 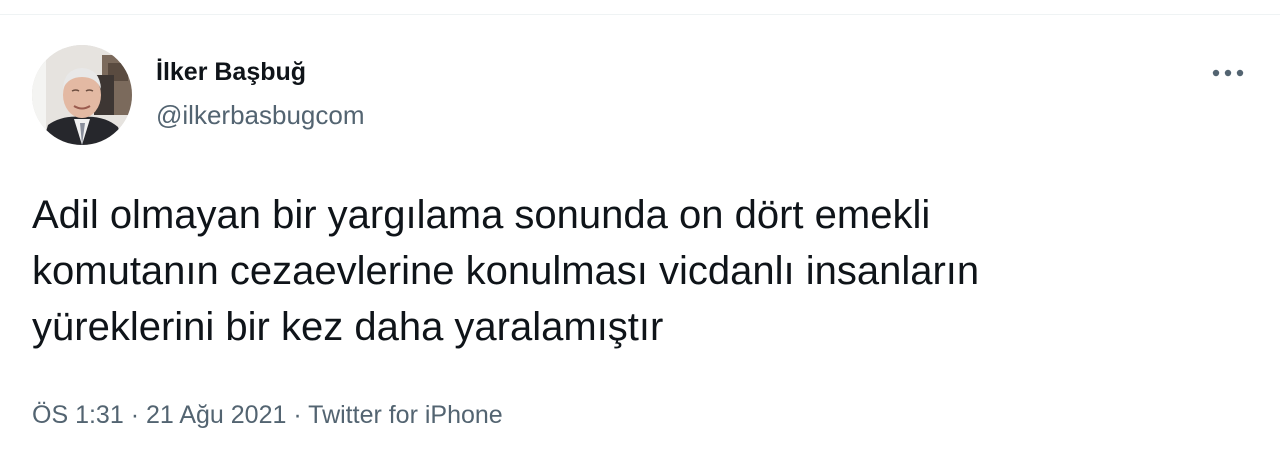 I want to click on tweet-date: 21 Ağu 2021, so click(x=216, y=415).